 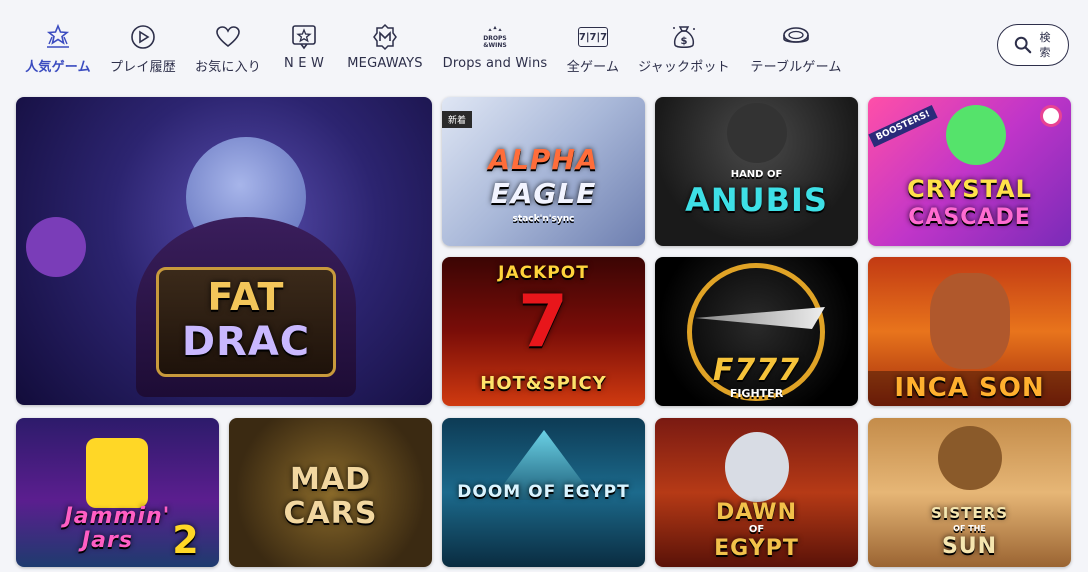 What do you see at coordinates (756, 548) in the screenshot?
I see `game-title-line2: EGYPT` at bounding box center [756, 548].